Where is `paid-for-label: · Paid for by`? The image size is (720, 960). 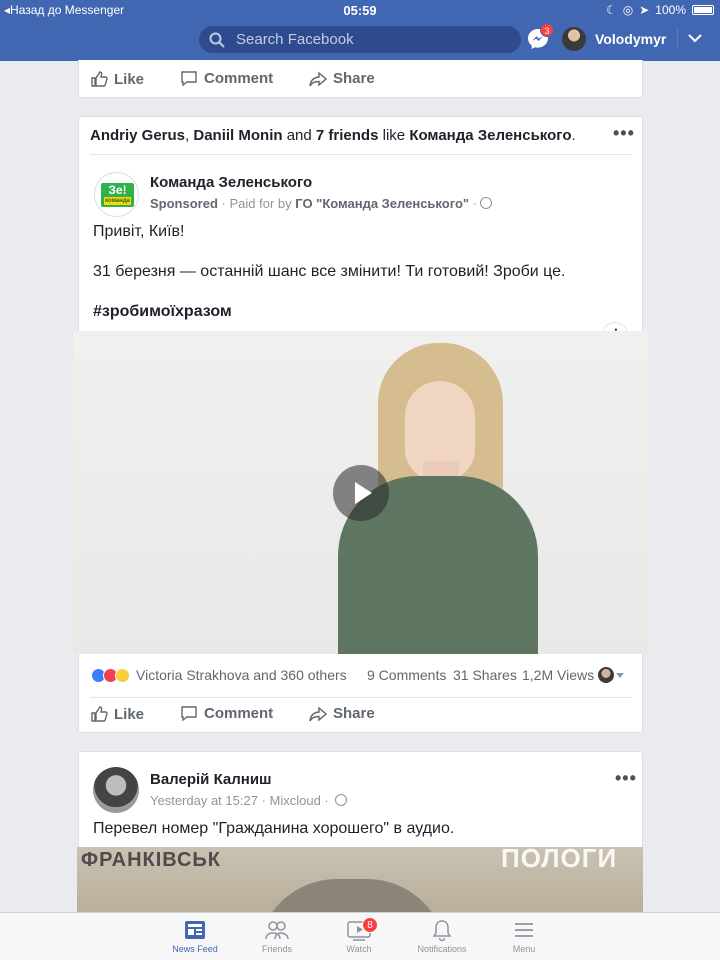 paid-for-label: · Paid for by is located at coordinates (256, 203).